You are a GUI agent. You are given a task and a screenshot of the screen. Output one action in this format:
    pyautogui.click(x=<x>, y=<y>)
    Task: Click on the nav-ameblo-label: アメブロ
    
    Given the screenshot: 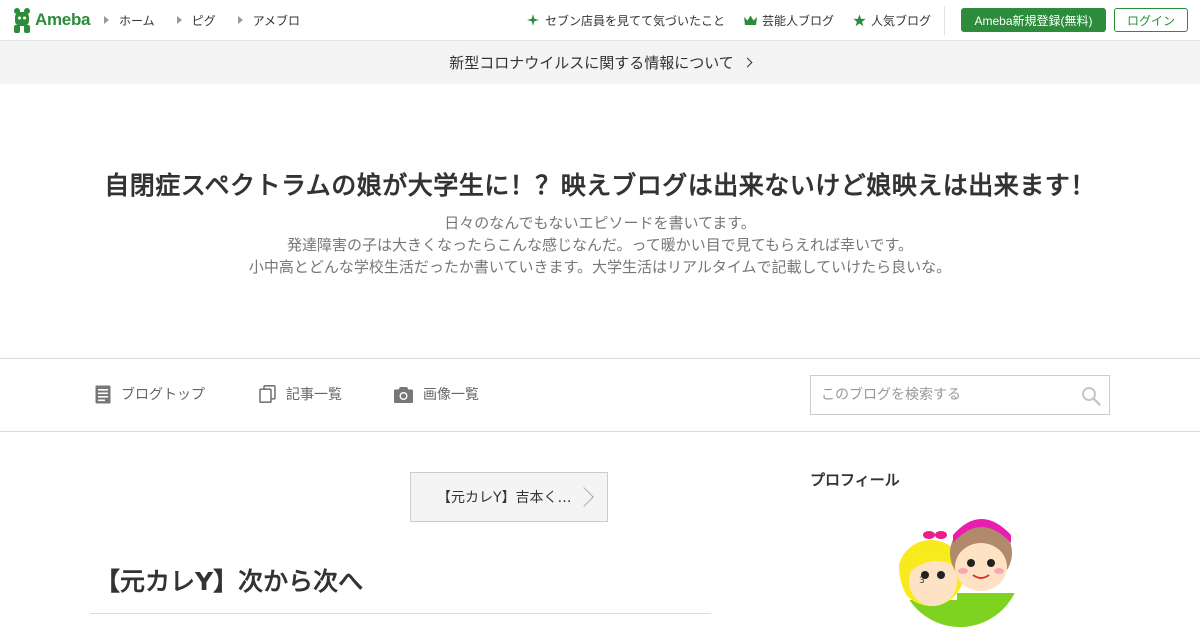 What is the action you would take?
    pyautogui.click(x=276, y=20)
    